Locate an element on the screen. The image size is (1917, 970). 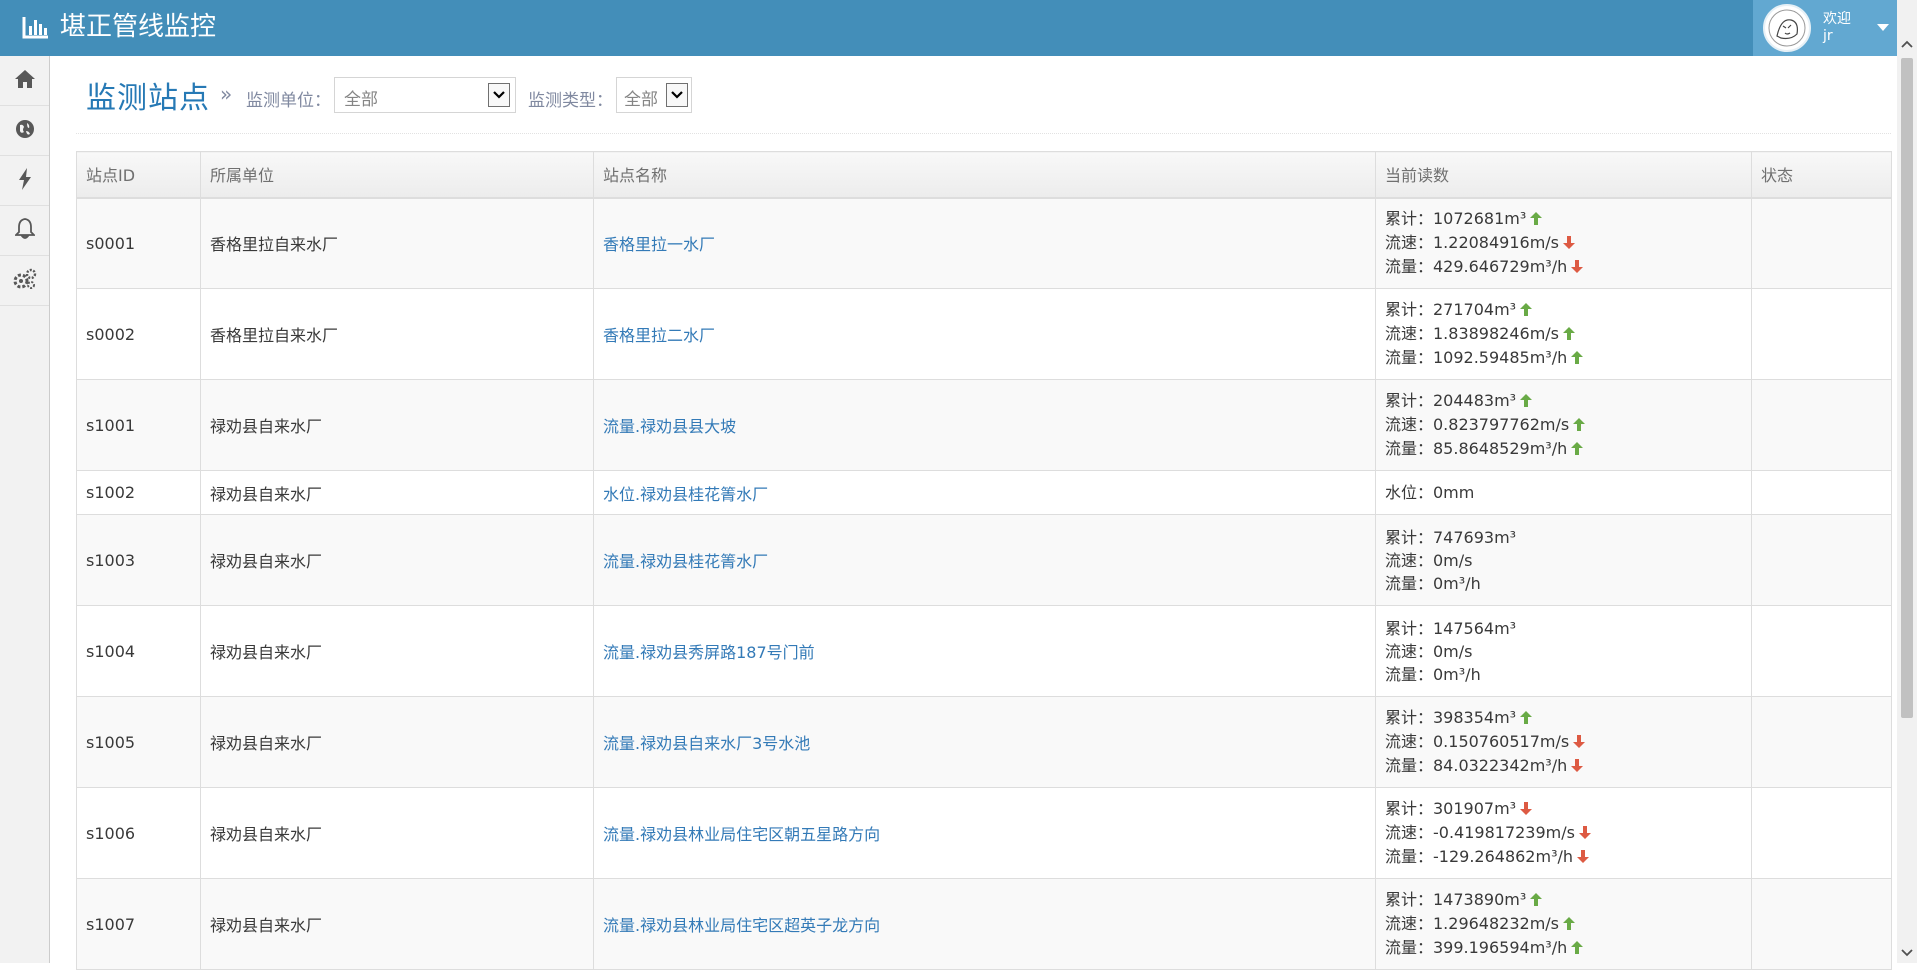
reading-line: 流速：1.83898246m/s is located at coordinates (1563, 334).